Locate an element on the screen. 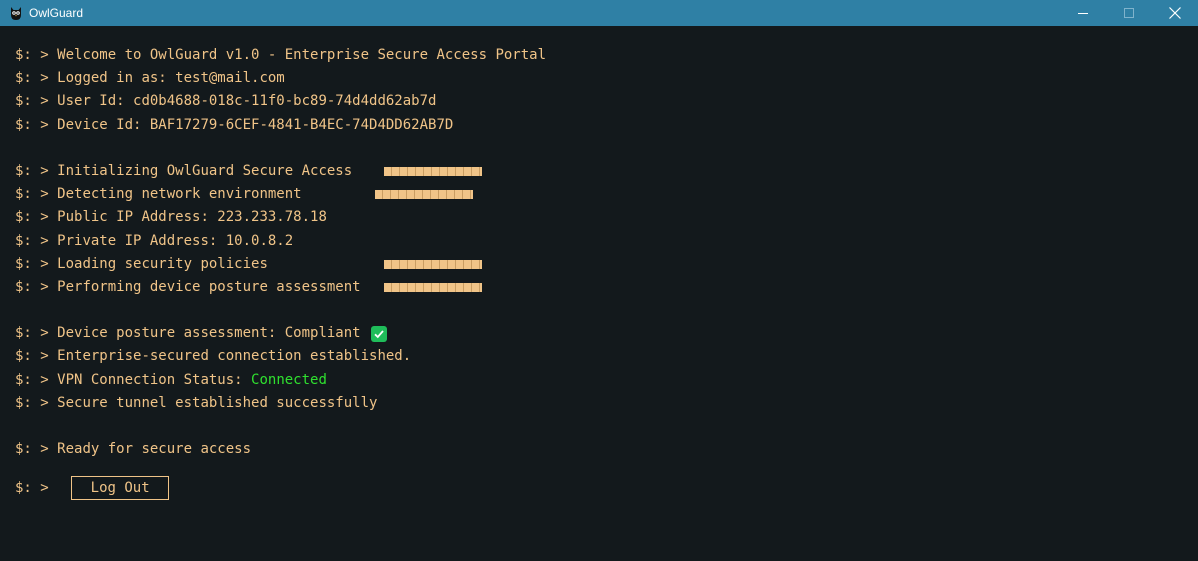 The height and width of the screenshot is (561, 1198). detecting-line: Detecting network environment is located at coordinates (179, 194).